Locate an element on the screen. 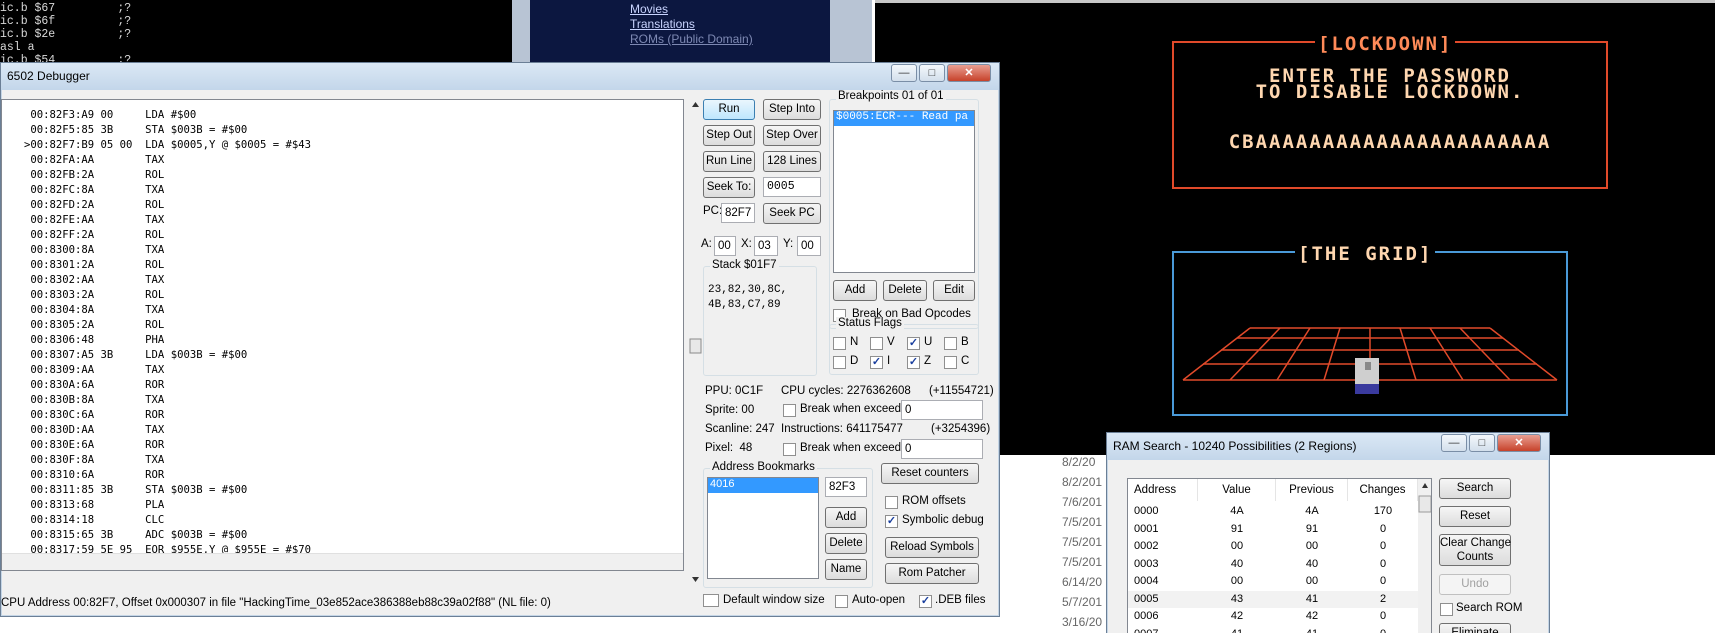 The width and height of the screenshot is (1715, 633). column-previous: Previous is located at coordinates (1312, 490).